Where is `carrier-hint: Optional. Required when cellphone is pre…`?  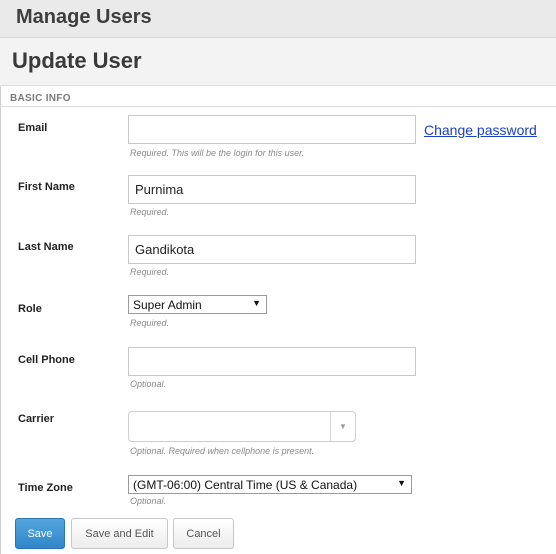
carrier-hint: Optional. Required when cellphone is pre… is located at coordinates (222, 451).